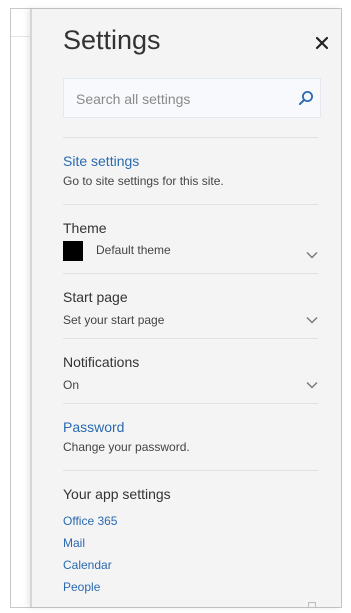  I want to click on app-link-calendar: Calendar, so click(87, 565).